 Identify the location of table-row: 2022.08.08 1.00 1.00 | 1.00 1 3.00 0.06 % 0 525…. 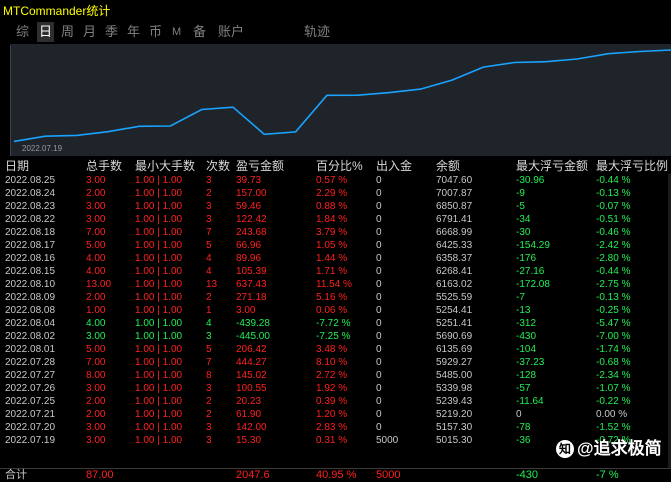
(335, 310).